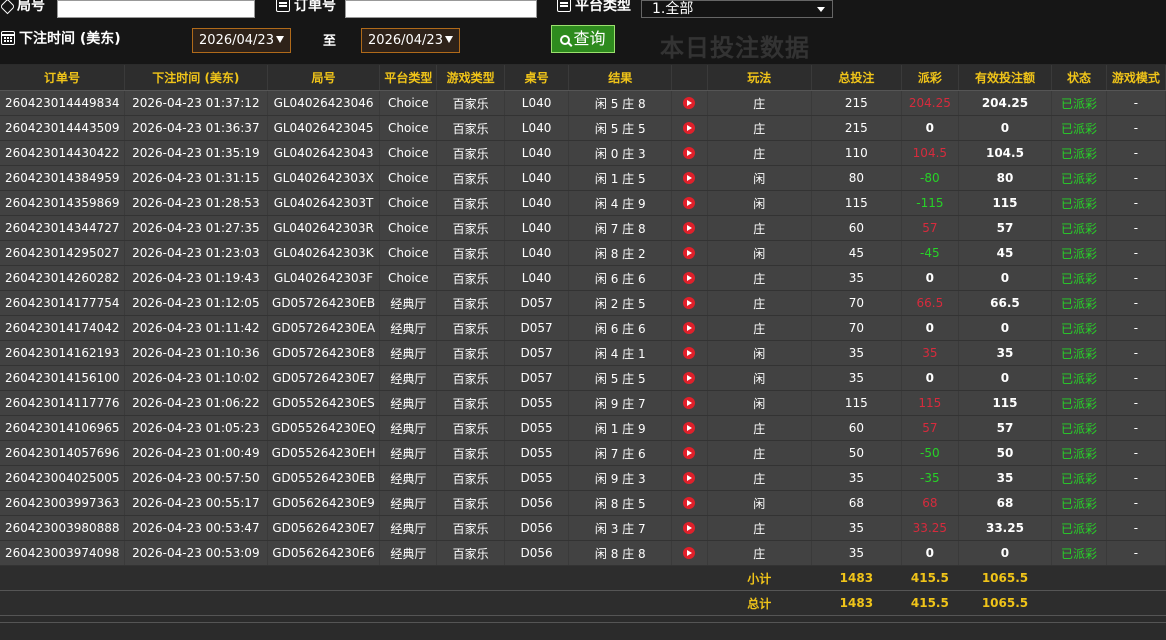  I want to click on subtotal-valid-bet: 1065.5, so click(1005, 578).